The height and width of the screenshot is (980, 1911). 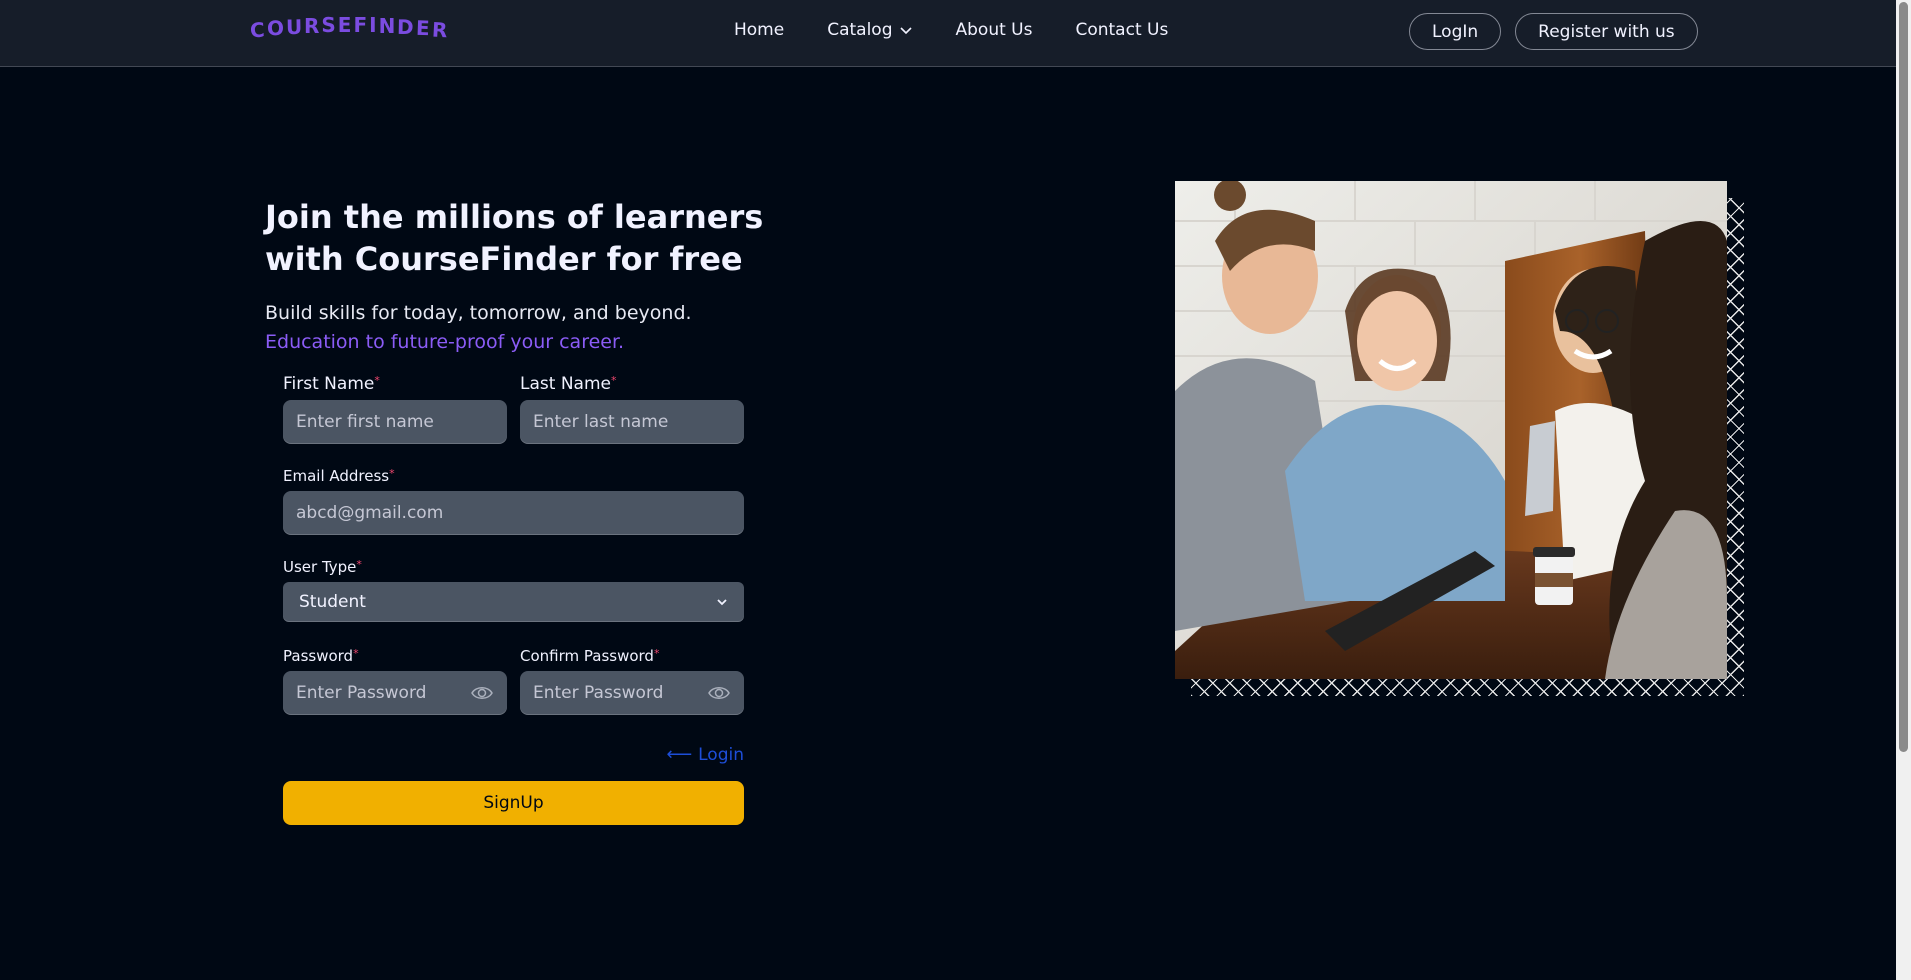 I want to click on email-label: Email Address*, so click(x=339, y=476).